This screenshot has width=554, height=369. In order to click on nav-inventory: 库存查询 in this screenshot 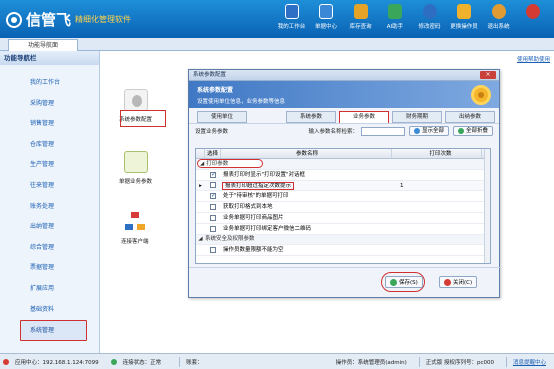, I will do `click(361, 17)`.